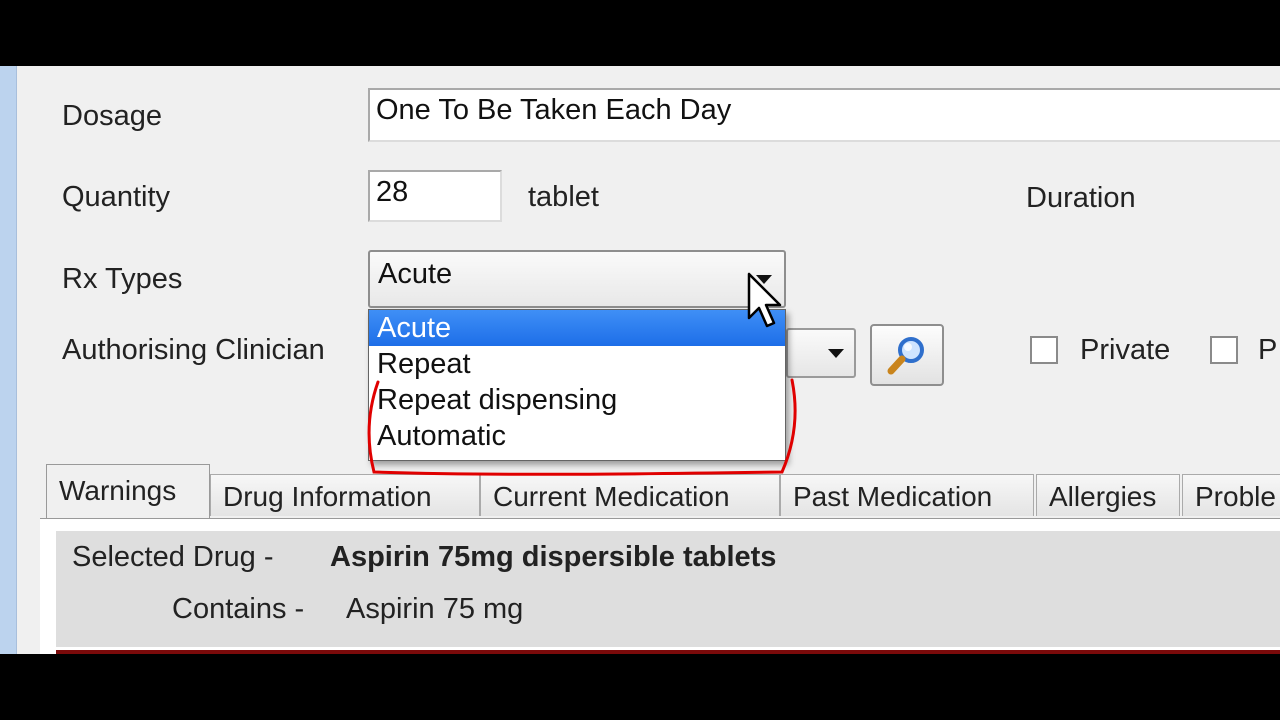 The image size is (1280, 720). Describe the element at coordinates (668, 652) in the screenshot. I see `warning-bar` at that location.